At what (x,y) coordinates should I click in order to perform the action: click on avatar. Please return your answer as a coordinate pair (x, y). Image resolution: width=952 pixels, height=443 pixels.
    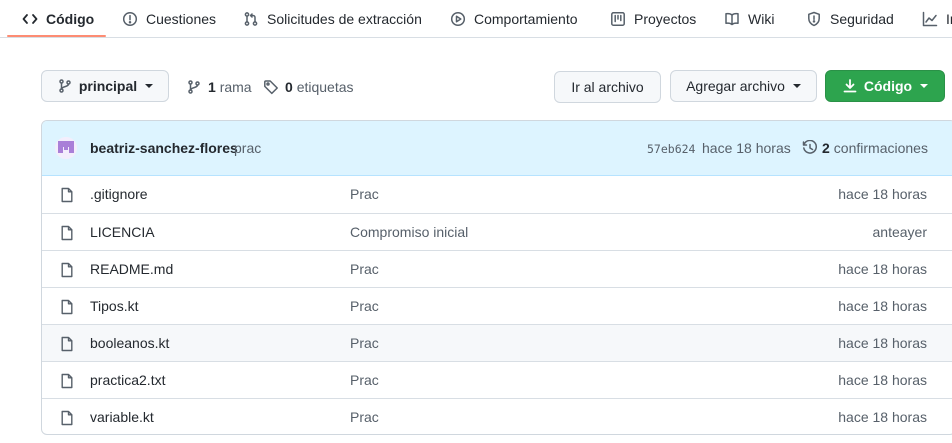
    Looking at the image, I should click on (66, 148).